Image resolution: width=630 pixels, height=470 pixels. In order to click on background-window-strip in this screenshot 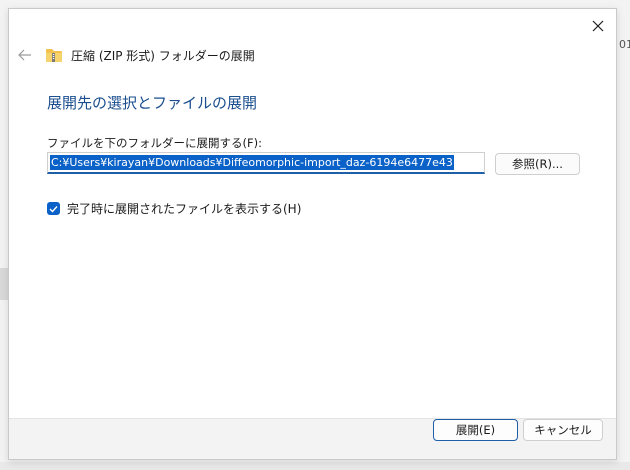, I will do `click(4, 284)`.